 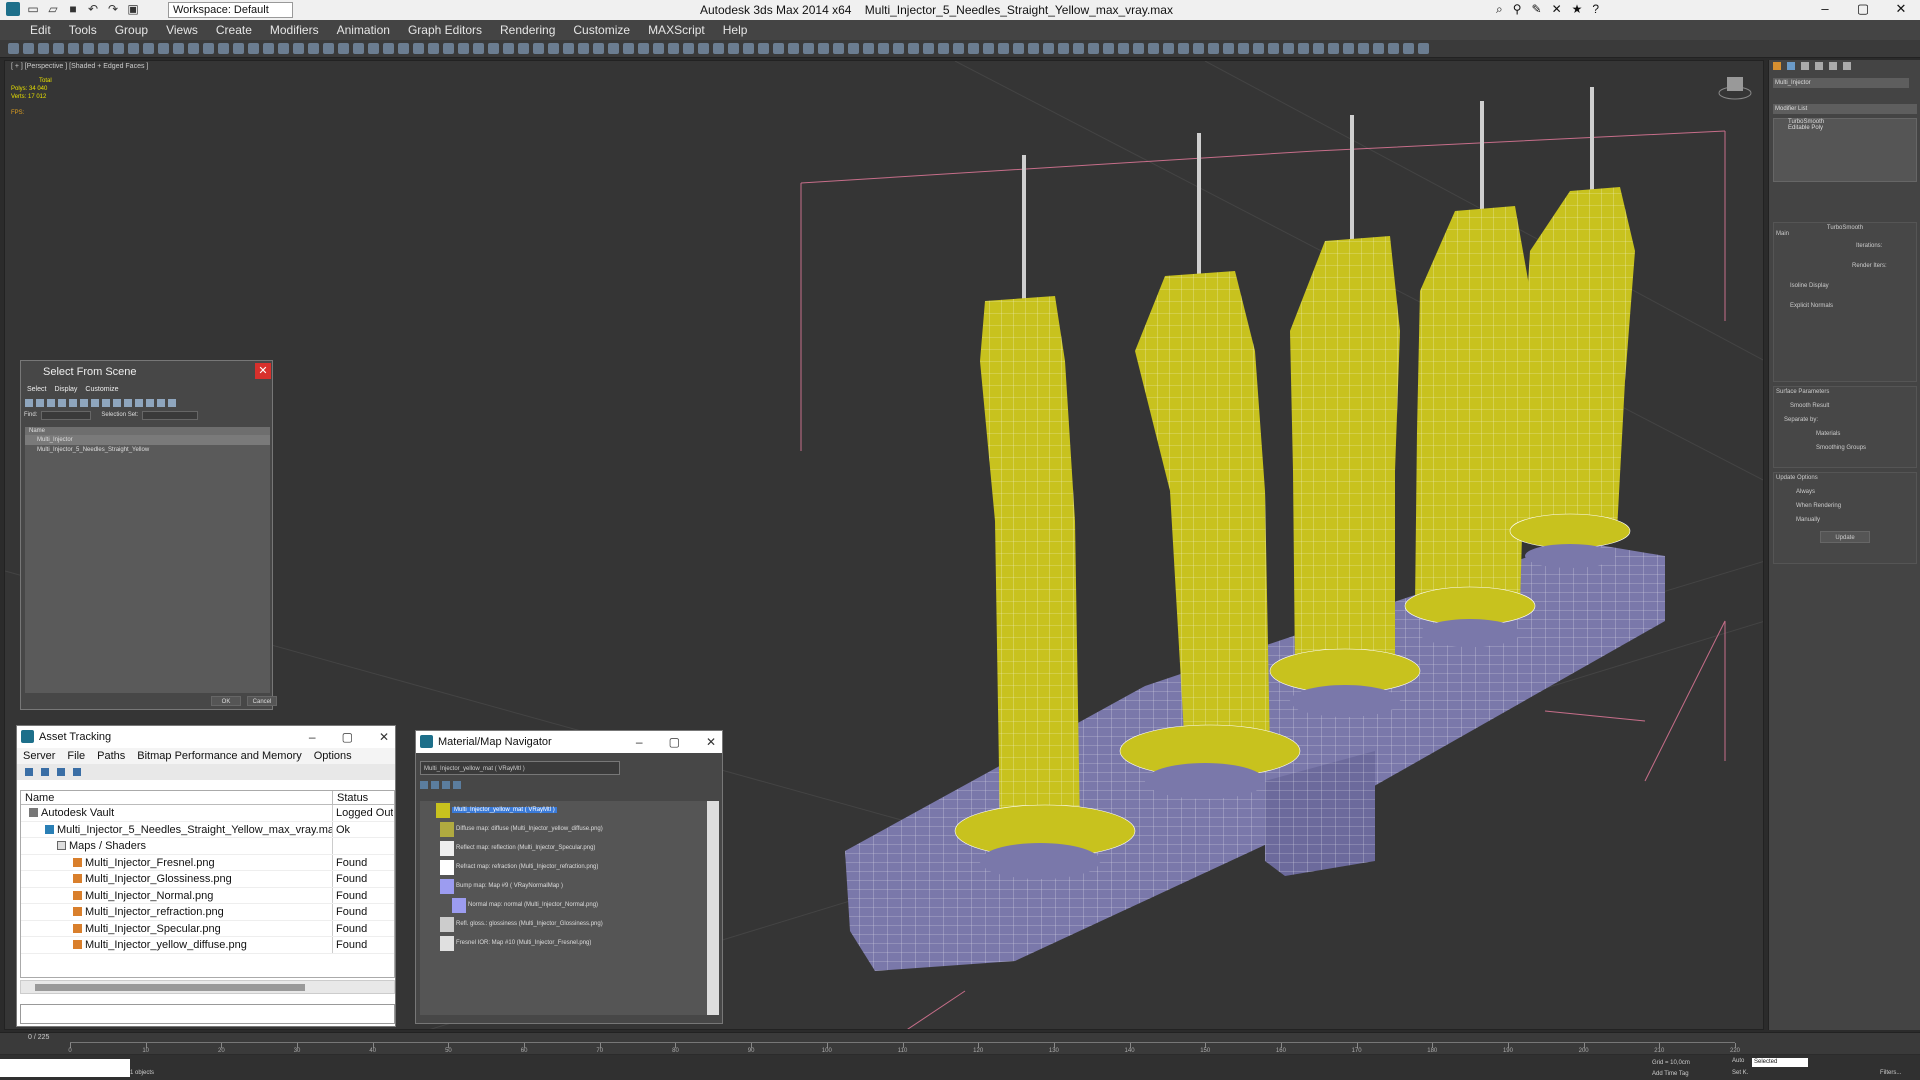 I want to click on menu-rendering: Rendering, so click(x=527, y=30).